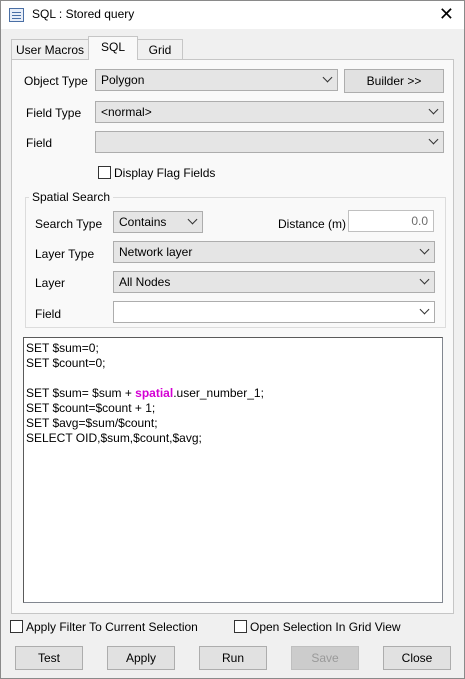 This screenshot has width=465, height=679. Describe the element at coordinates (66, 363) in the screenshot. I see `sql-line: SET $count=0;` at that location.